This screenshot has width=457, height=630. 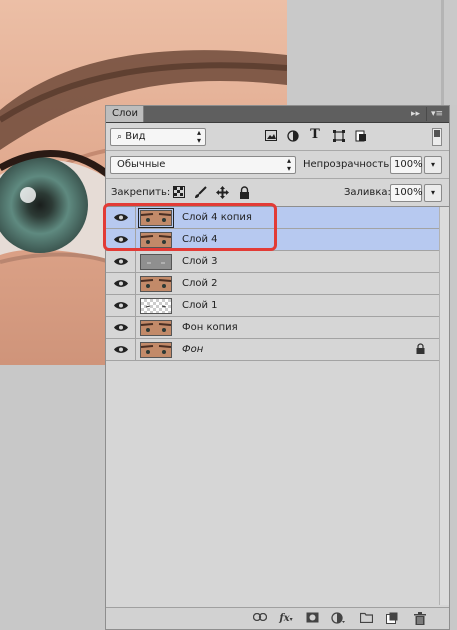 I want to click on layers-scrollbar, so click(x=444, y=406).